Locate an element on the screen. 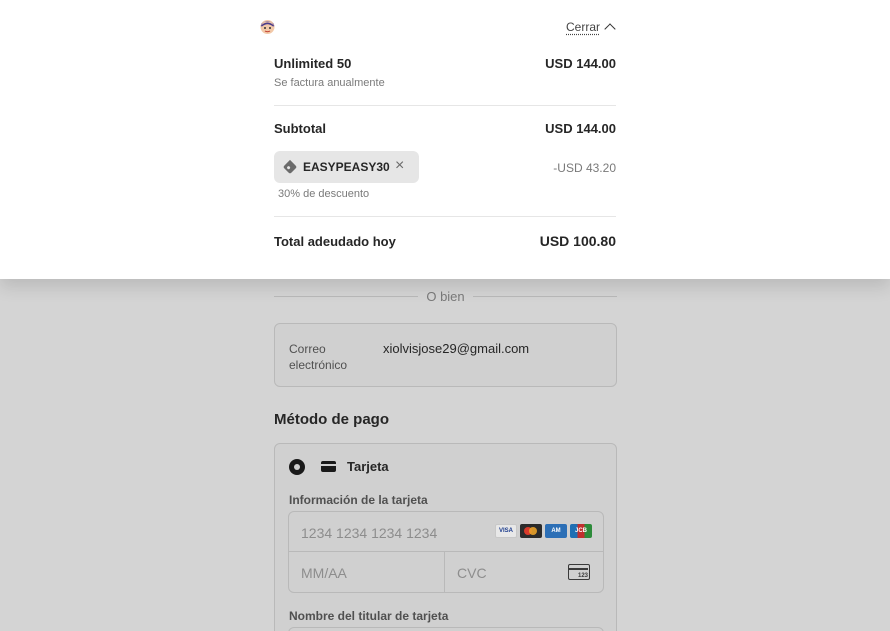  total-value: USD 100.80 is located at coordinates (577, 241).